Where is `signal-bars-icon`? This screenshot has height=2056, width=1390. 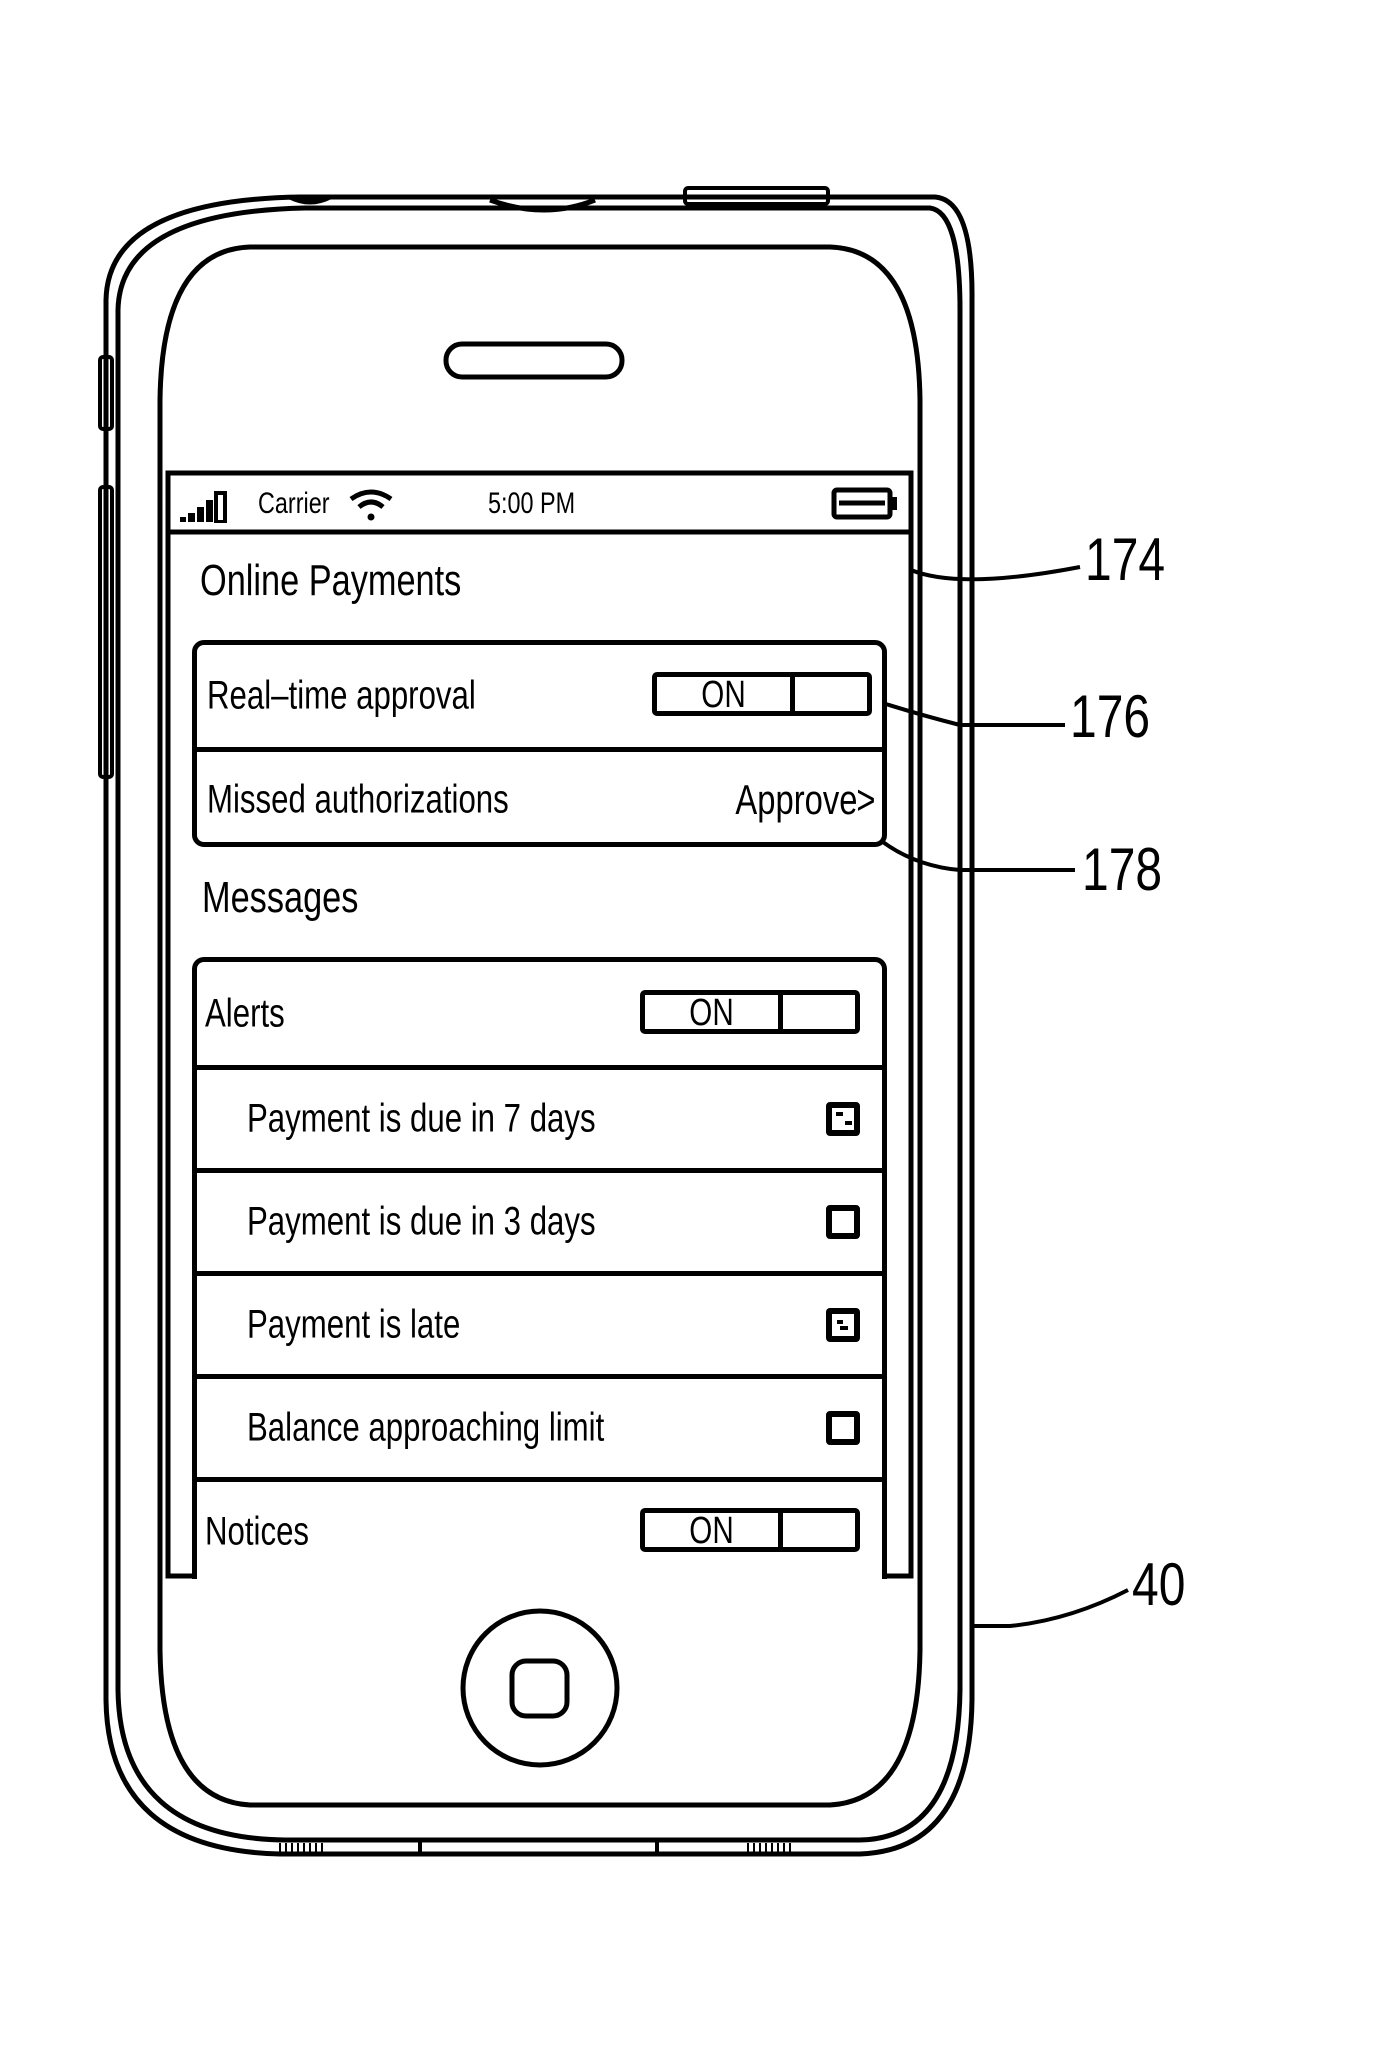
signal-bars-icon is located at coordinates (203, 507).